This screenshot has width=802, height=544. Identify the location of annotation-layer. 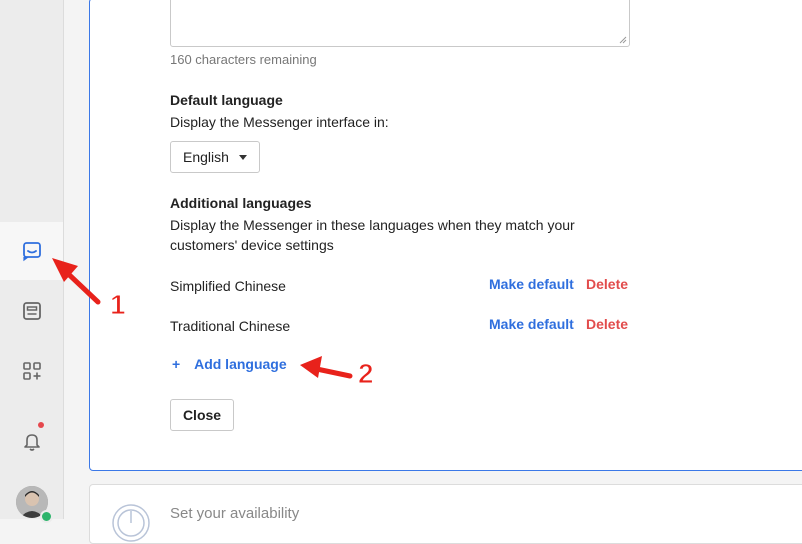
(202, 318).